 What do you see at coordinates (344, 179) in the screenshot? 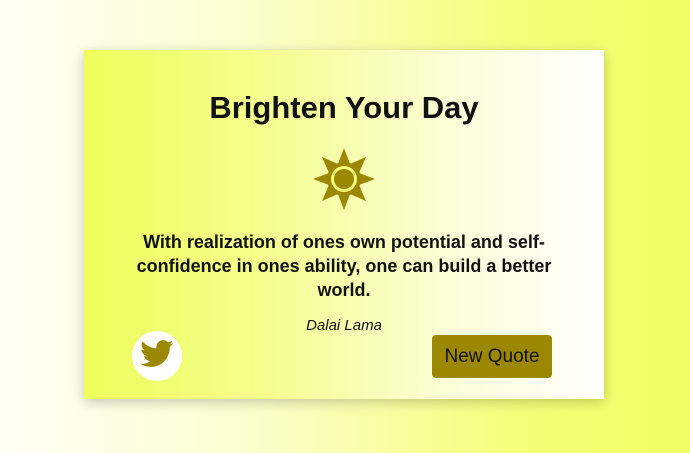
I see `sun-icon` at bounding box center [344, 179].